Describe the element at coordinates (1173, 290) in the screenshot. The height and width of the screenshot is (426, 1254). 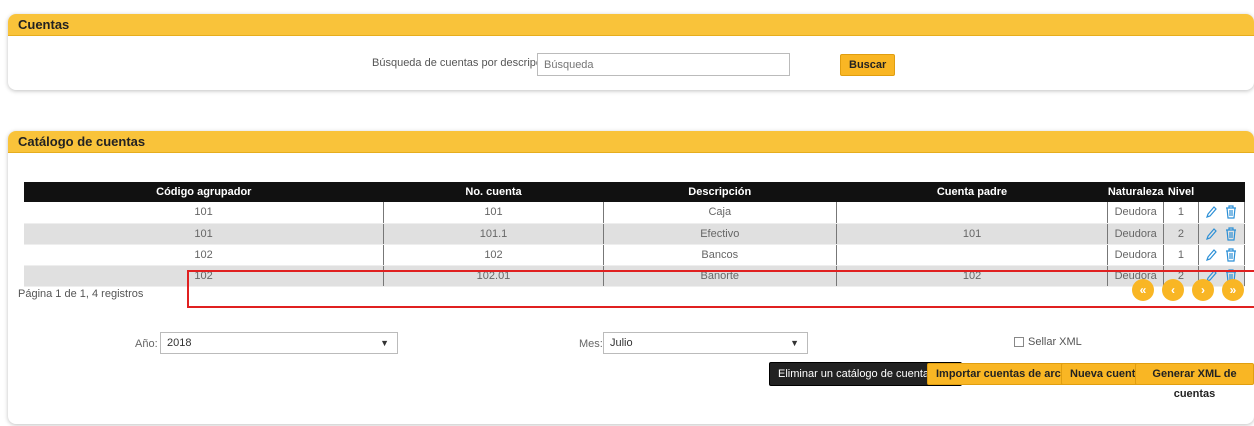
I see `prev-page-button: ‹` at that location.